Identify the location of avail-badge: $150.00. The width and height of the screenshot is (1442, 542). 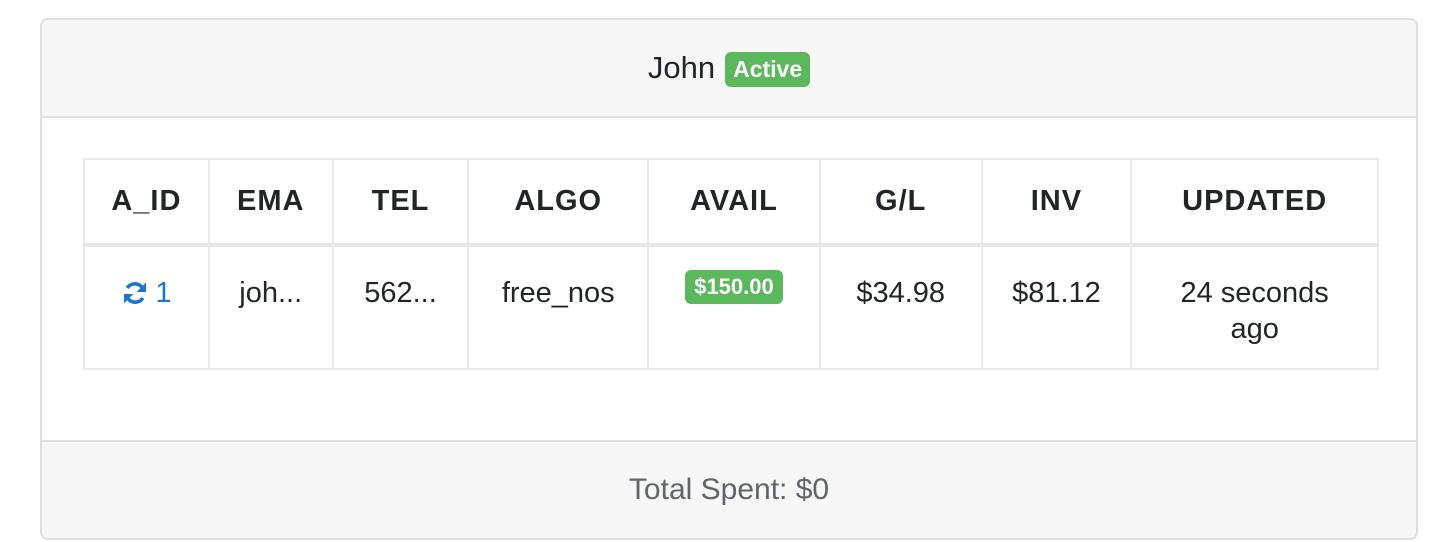
(734, 287).